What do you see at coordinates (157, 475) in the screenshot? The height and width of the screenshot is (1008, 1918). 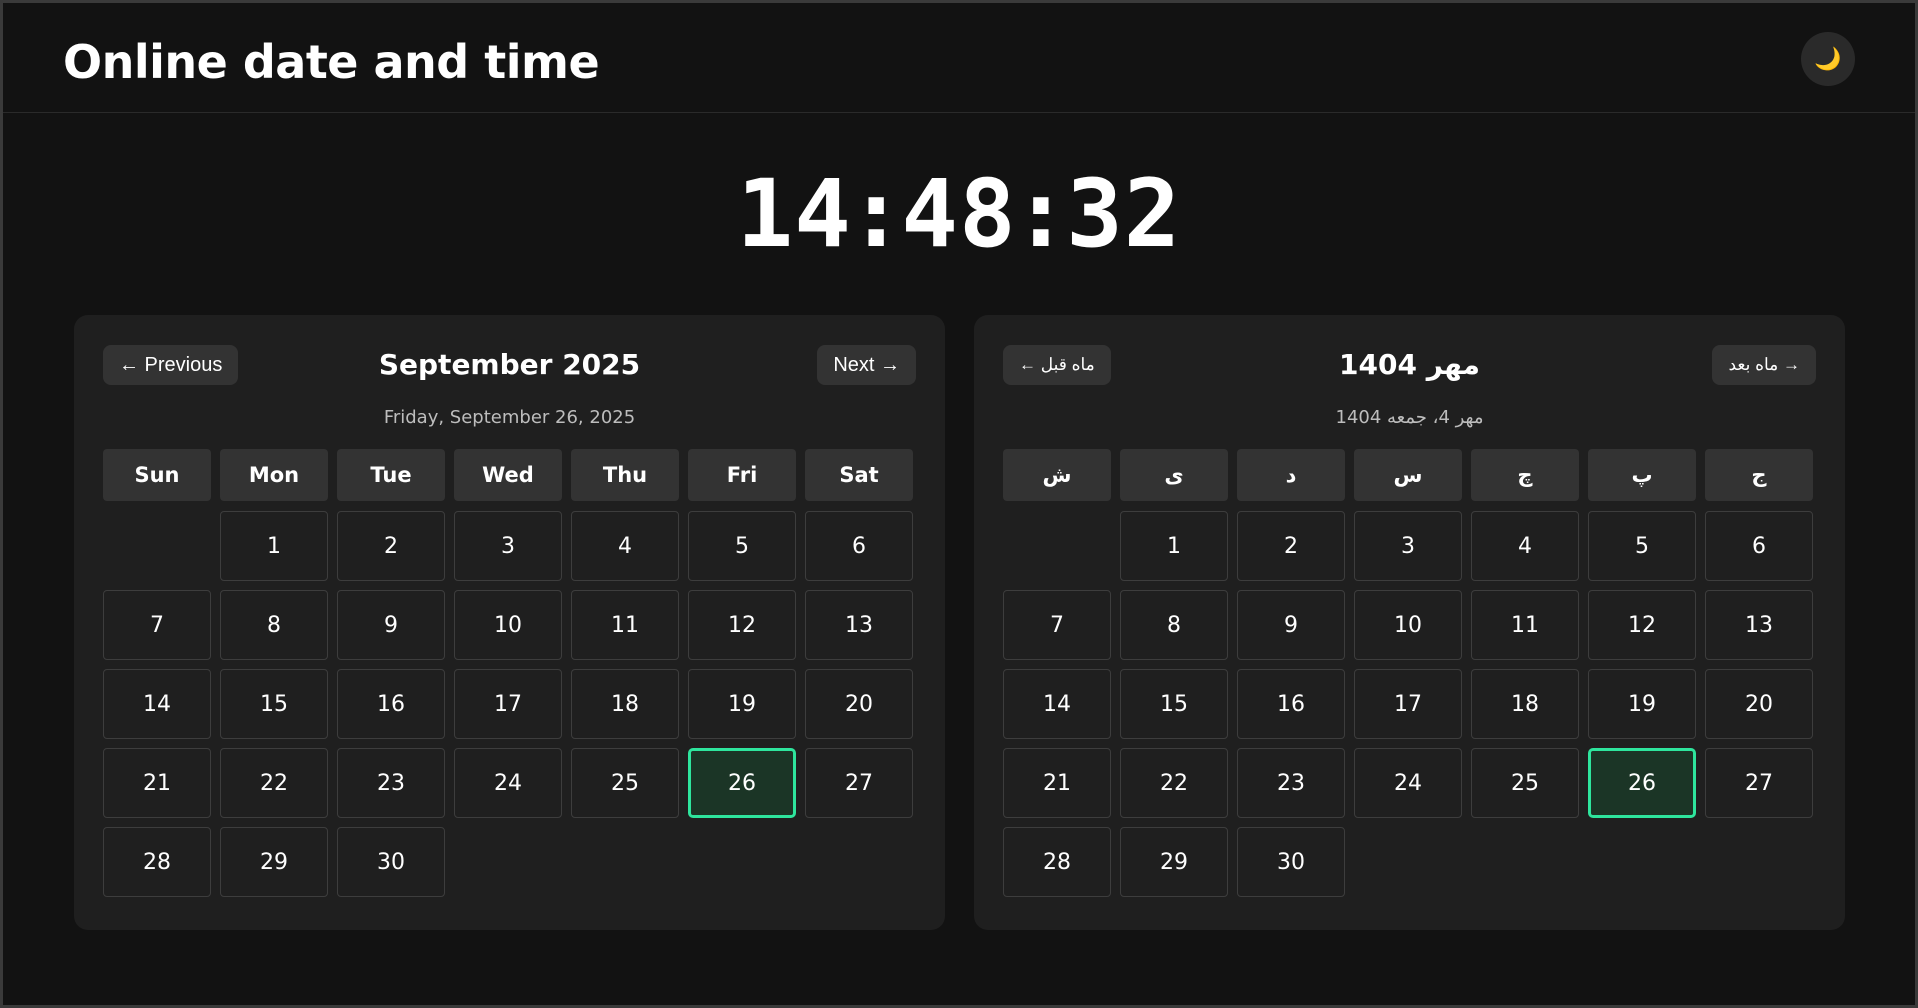 I see `weekday-header: Sun` at bounding box center [157, 475].